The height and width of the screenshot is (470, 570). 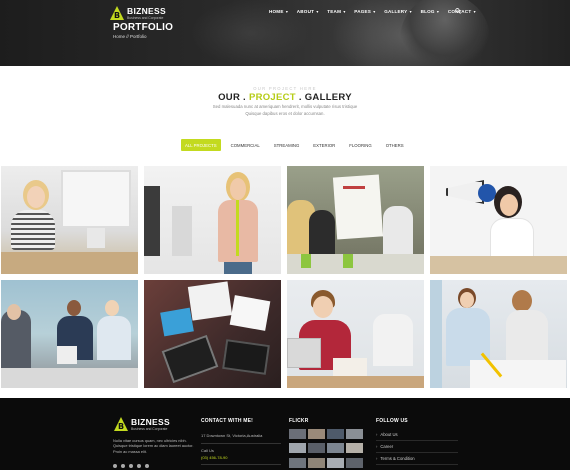 I want to click on flickr-gallery, so click(x=327, y=449).